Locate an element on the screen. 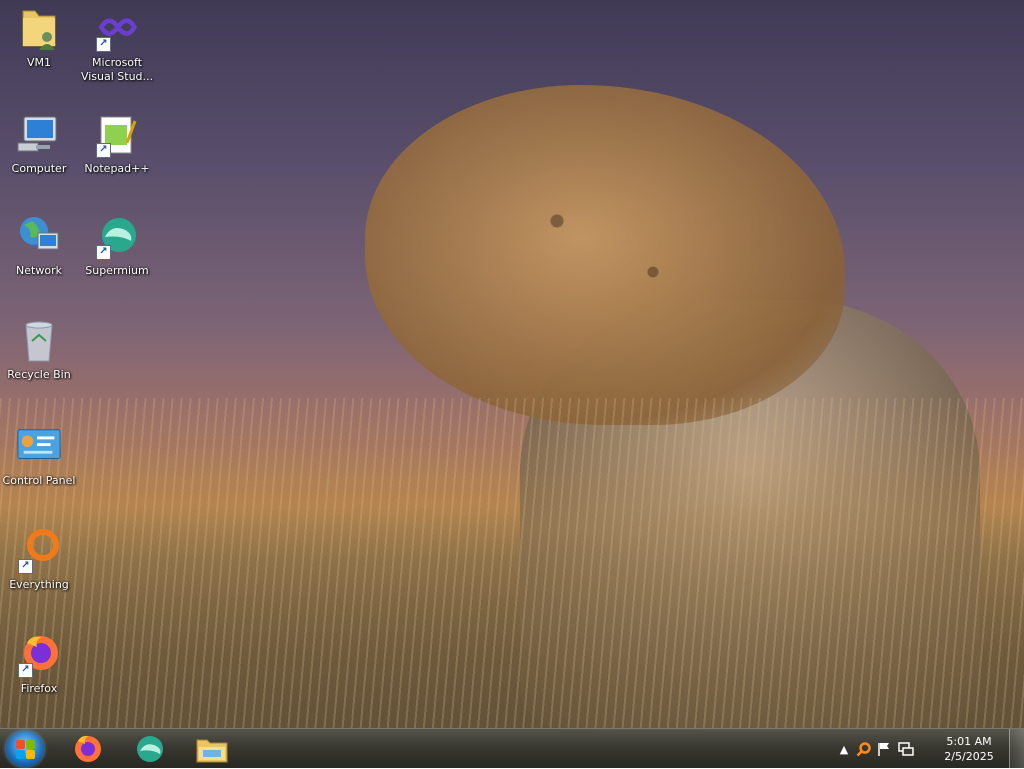 The height and width of the screenshot is (769, 1024). control-panel-icon is located at coordinates (39, 447).